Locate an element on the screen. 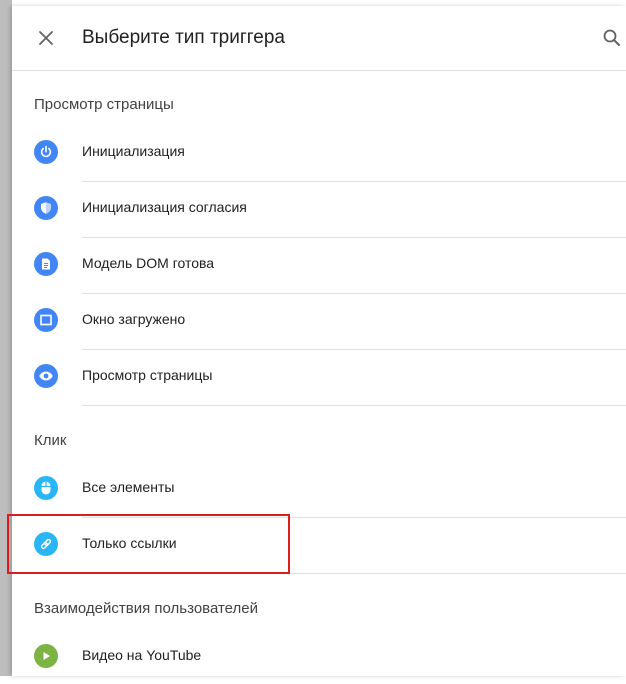 The height and width of the screenshot is (684, 626). trigger-item-label: Все элементы is located at coordinates (128, 487).